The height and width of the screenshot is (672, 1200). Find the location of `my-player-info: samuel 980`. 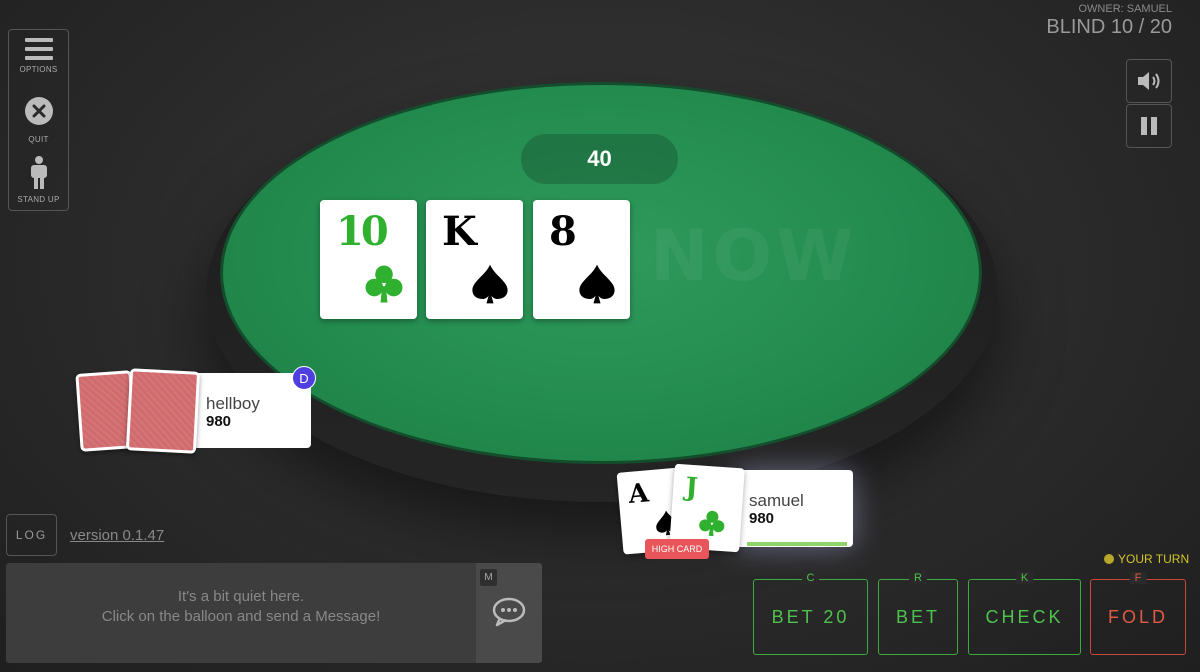

my-player-info: samuel 980 is located at coordinates (794, 508).